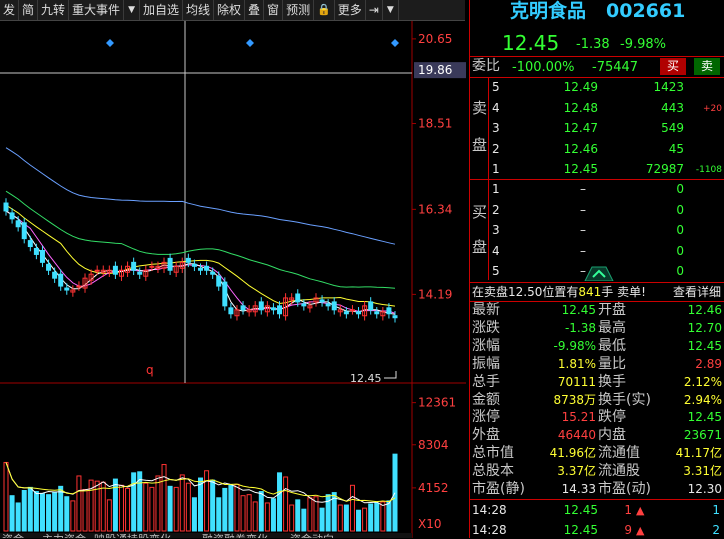 This screenshot has width=724, height=539. What do you see at coordinates (230, 10) in the screenshot?
I see `toolbar-exright-button: 除权` at bounding box center [230, 10].